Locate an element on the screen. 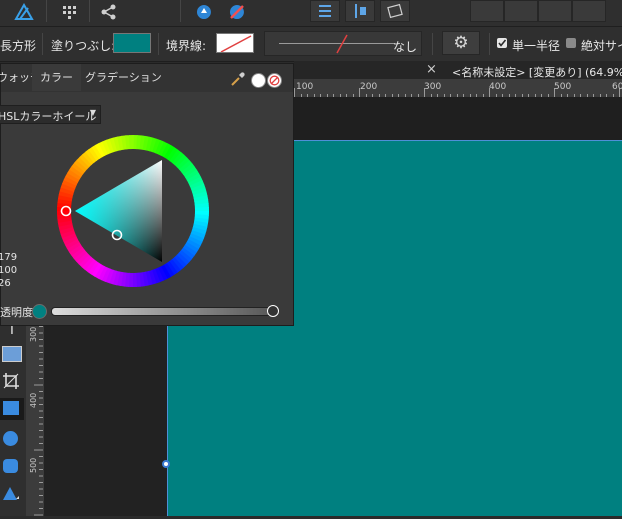 The width and height of the screenshot is (622, 519). fill-label: 塗りつぶし: is located at coordinates (83, 46).